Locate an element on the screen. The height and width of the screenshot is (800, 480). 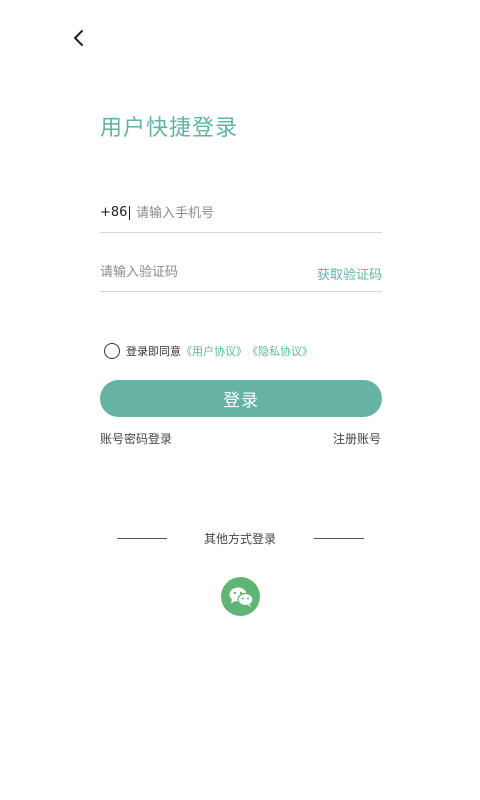
country-code: +86 is located at coordinates (113, 212).